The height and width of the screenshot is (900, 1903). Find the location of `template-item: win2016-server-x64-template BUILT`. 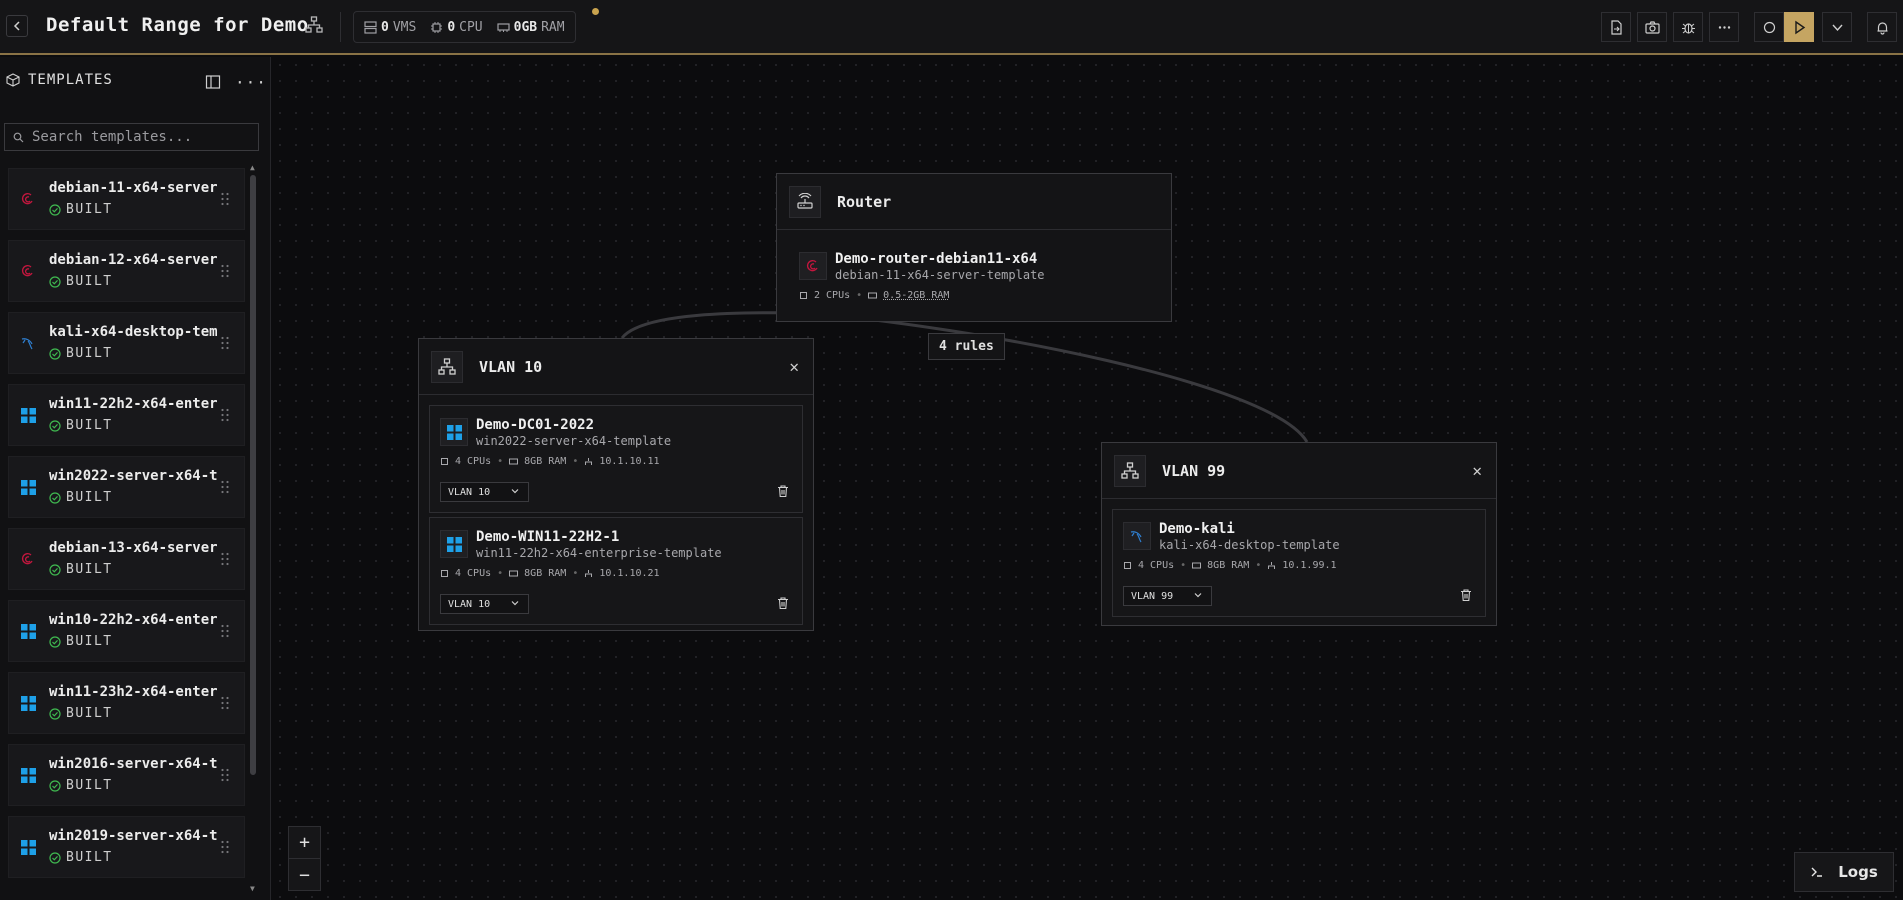

template-item: win2016-server-x64-template BUILT is located at coordinates (126, 775).